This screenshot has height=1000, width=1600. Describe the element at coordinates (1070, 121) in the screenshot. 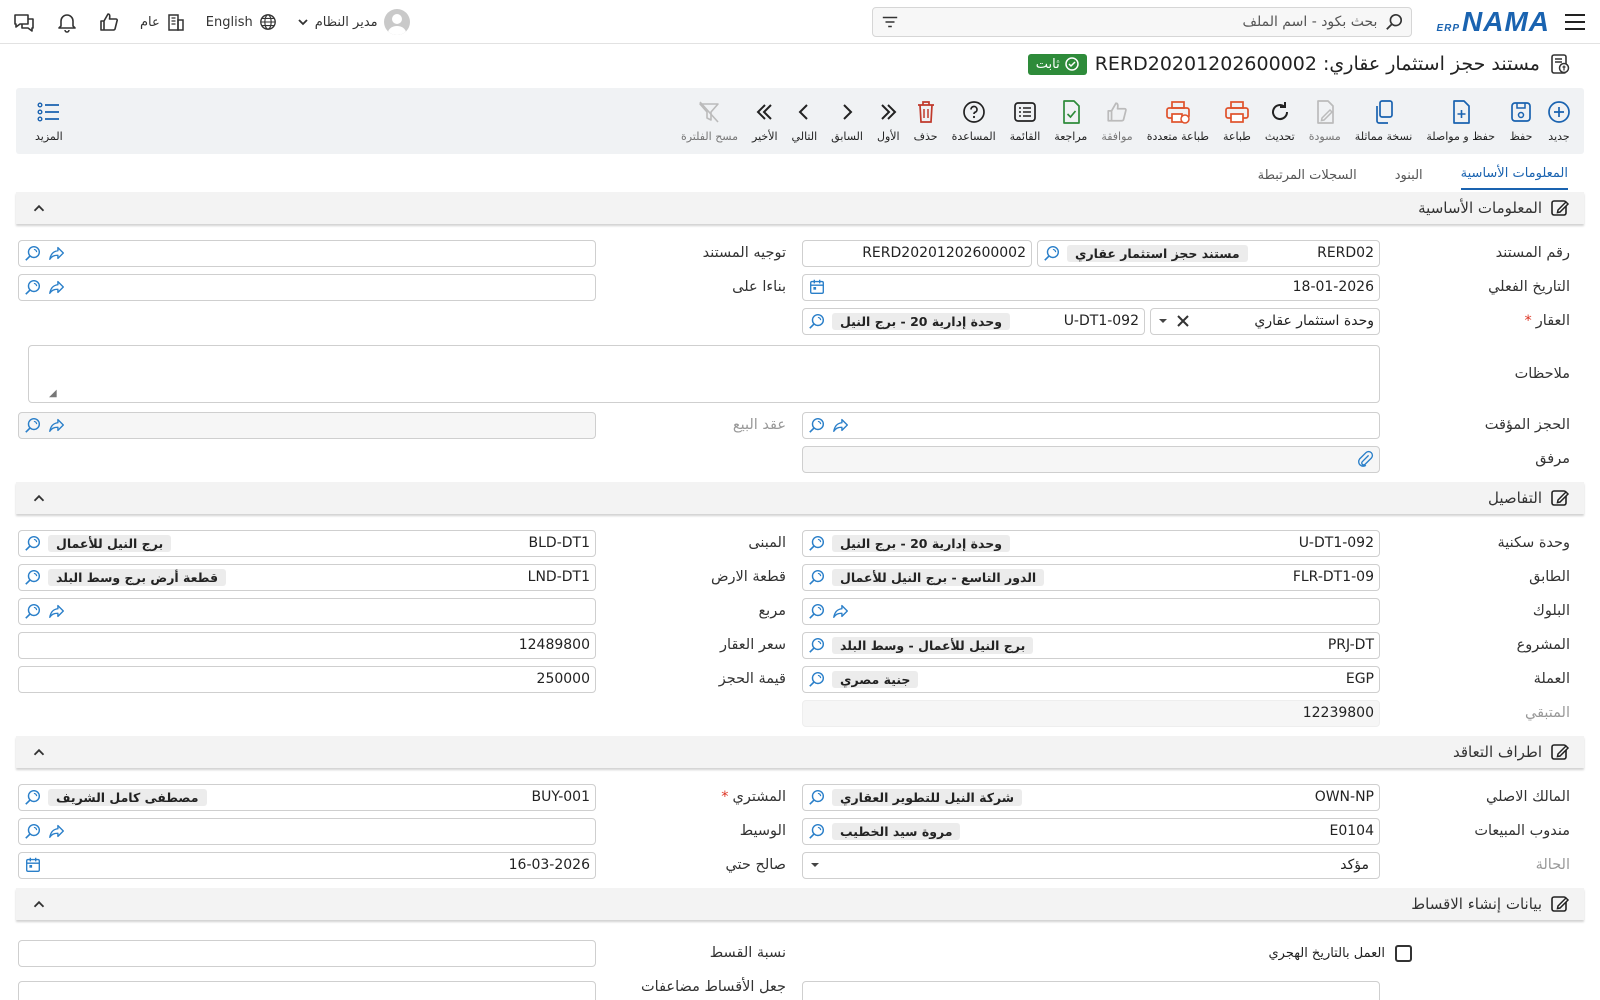

I see `review-button: مراجعة` at that location.